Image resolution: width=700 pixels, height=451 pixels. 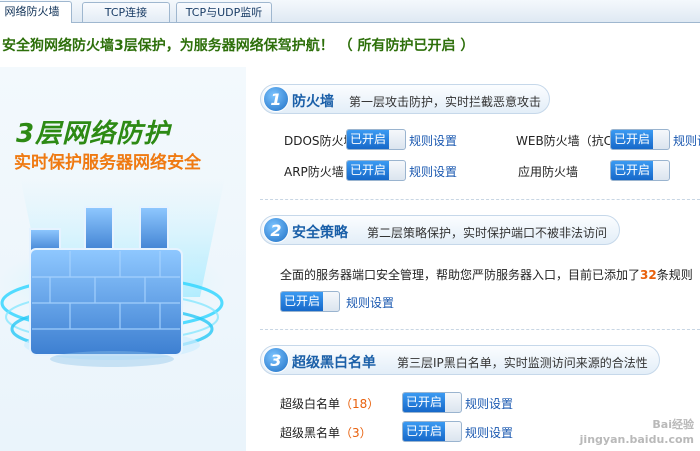 I want to click on arp-firewall-toggle: 已开启, so click(x=376, y=170).